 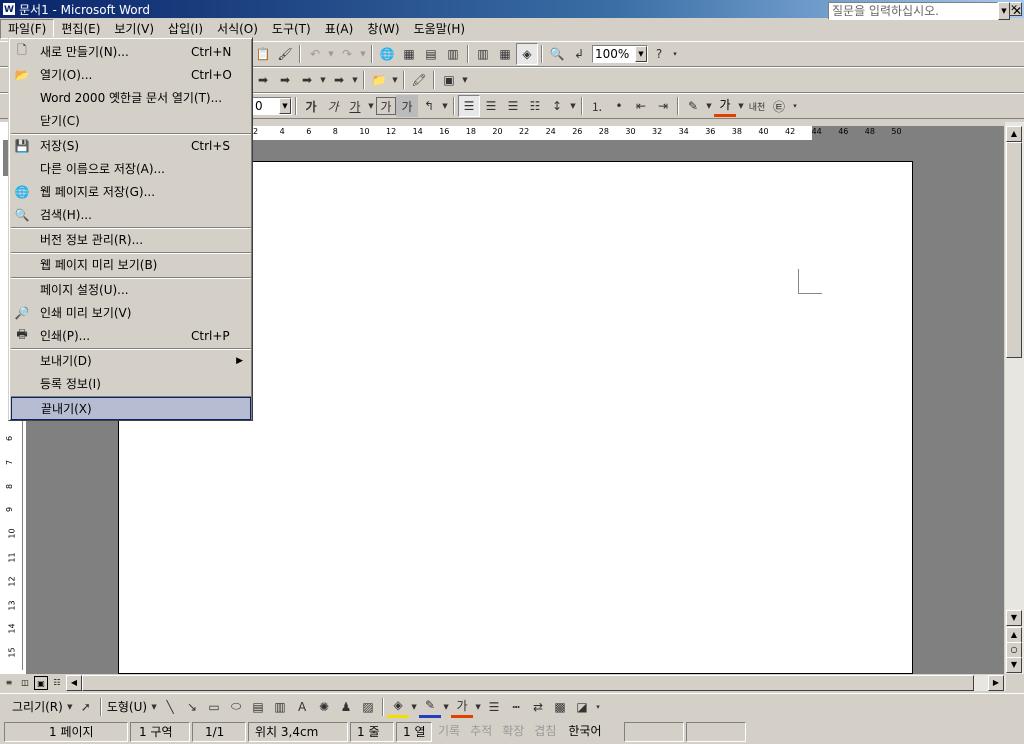 I want to click on paste-button: 📋, so click(x=263, y=54).